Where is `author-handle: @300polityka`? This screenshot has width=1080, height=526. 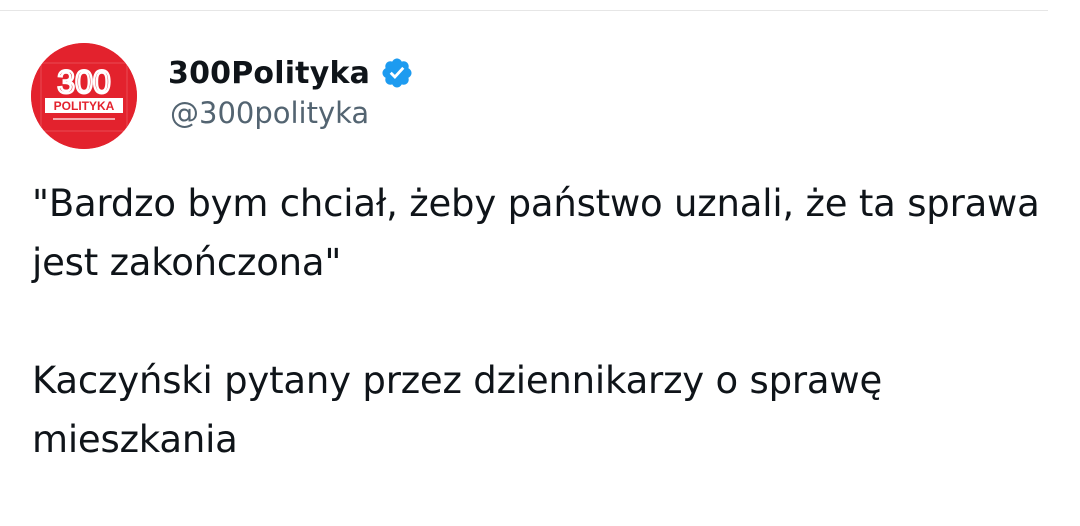
author-handle: @300polityka is located at coordinates (269, 113).